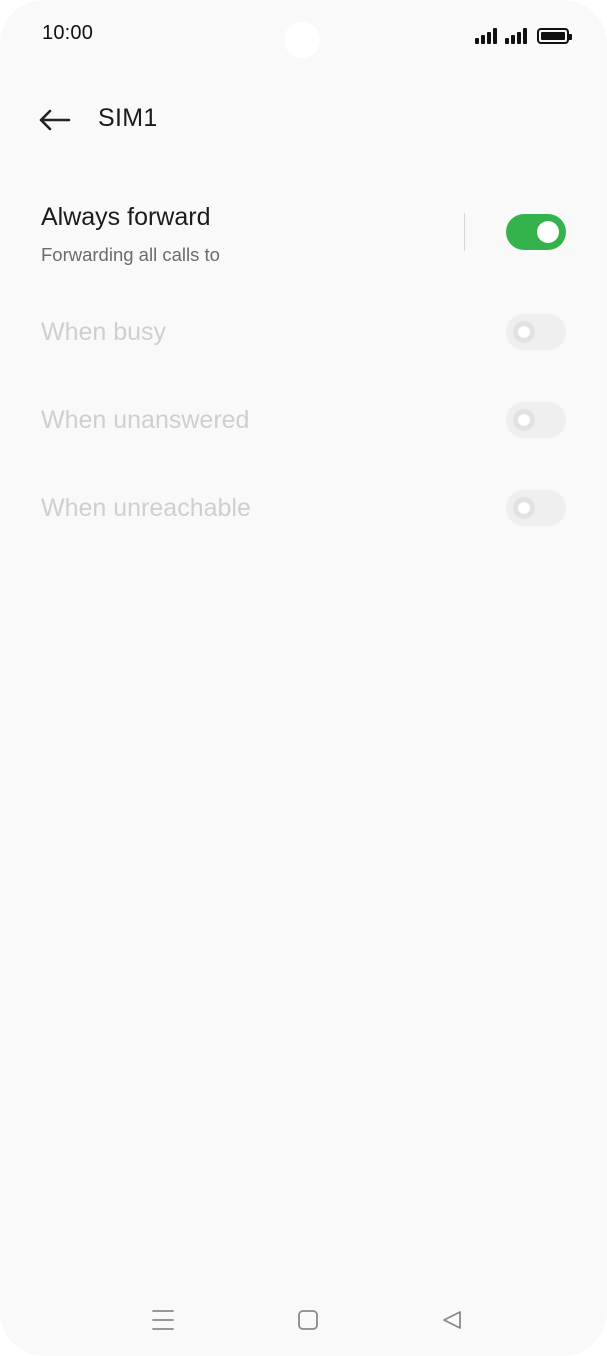 The height and width of the screenshot is (1356, 607). I want to click on recent-apps-button, so click(163, 1320).